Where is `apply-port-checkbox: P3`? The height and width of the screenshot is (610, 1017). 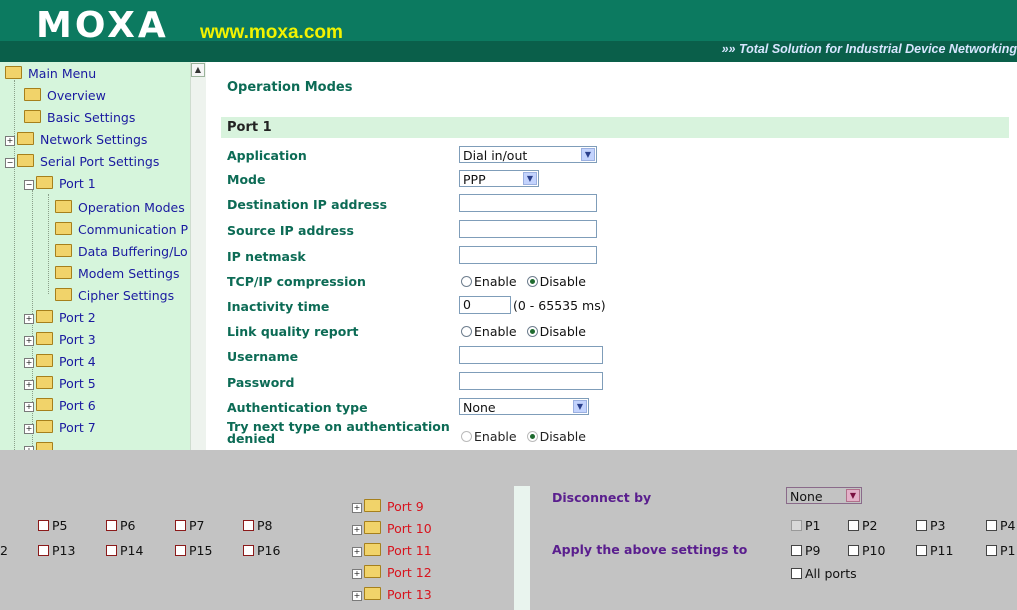 apply-port-checkbox: P3 is located at coordinates (931, 525).